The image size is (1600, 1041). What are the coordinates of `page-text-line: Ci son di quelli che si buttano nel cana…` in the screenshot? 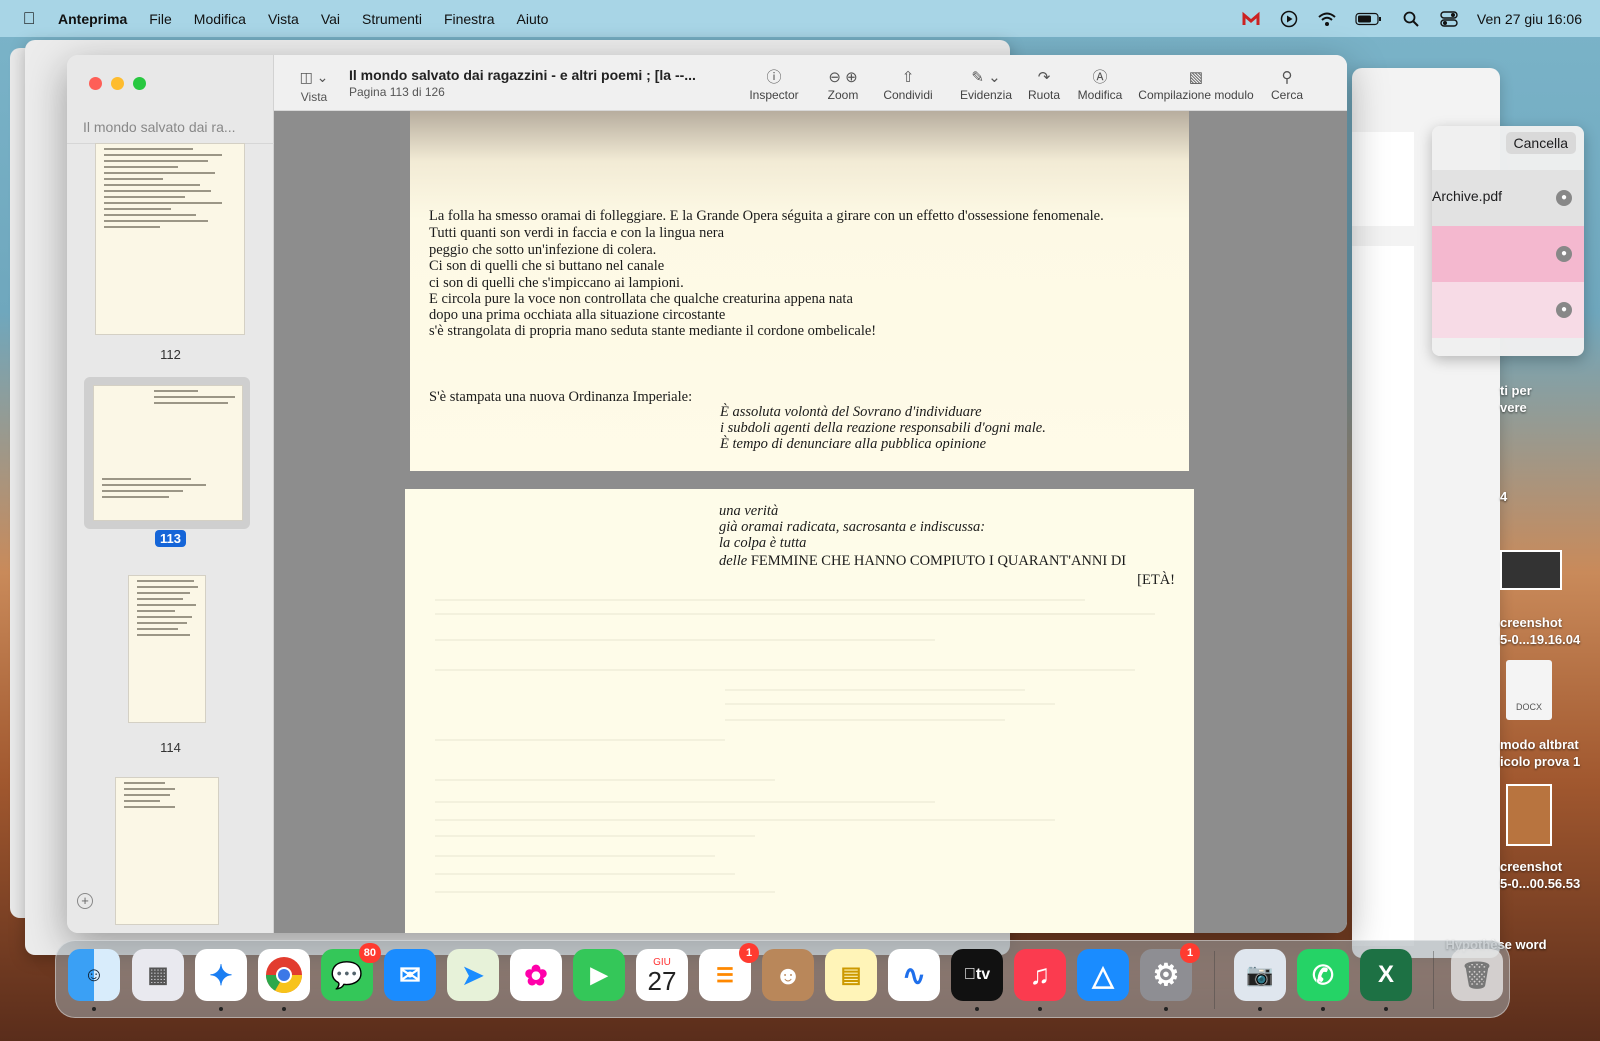 It's located at (547, 266).